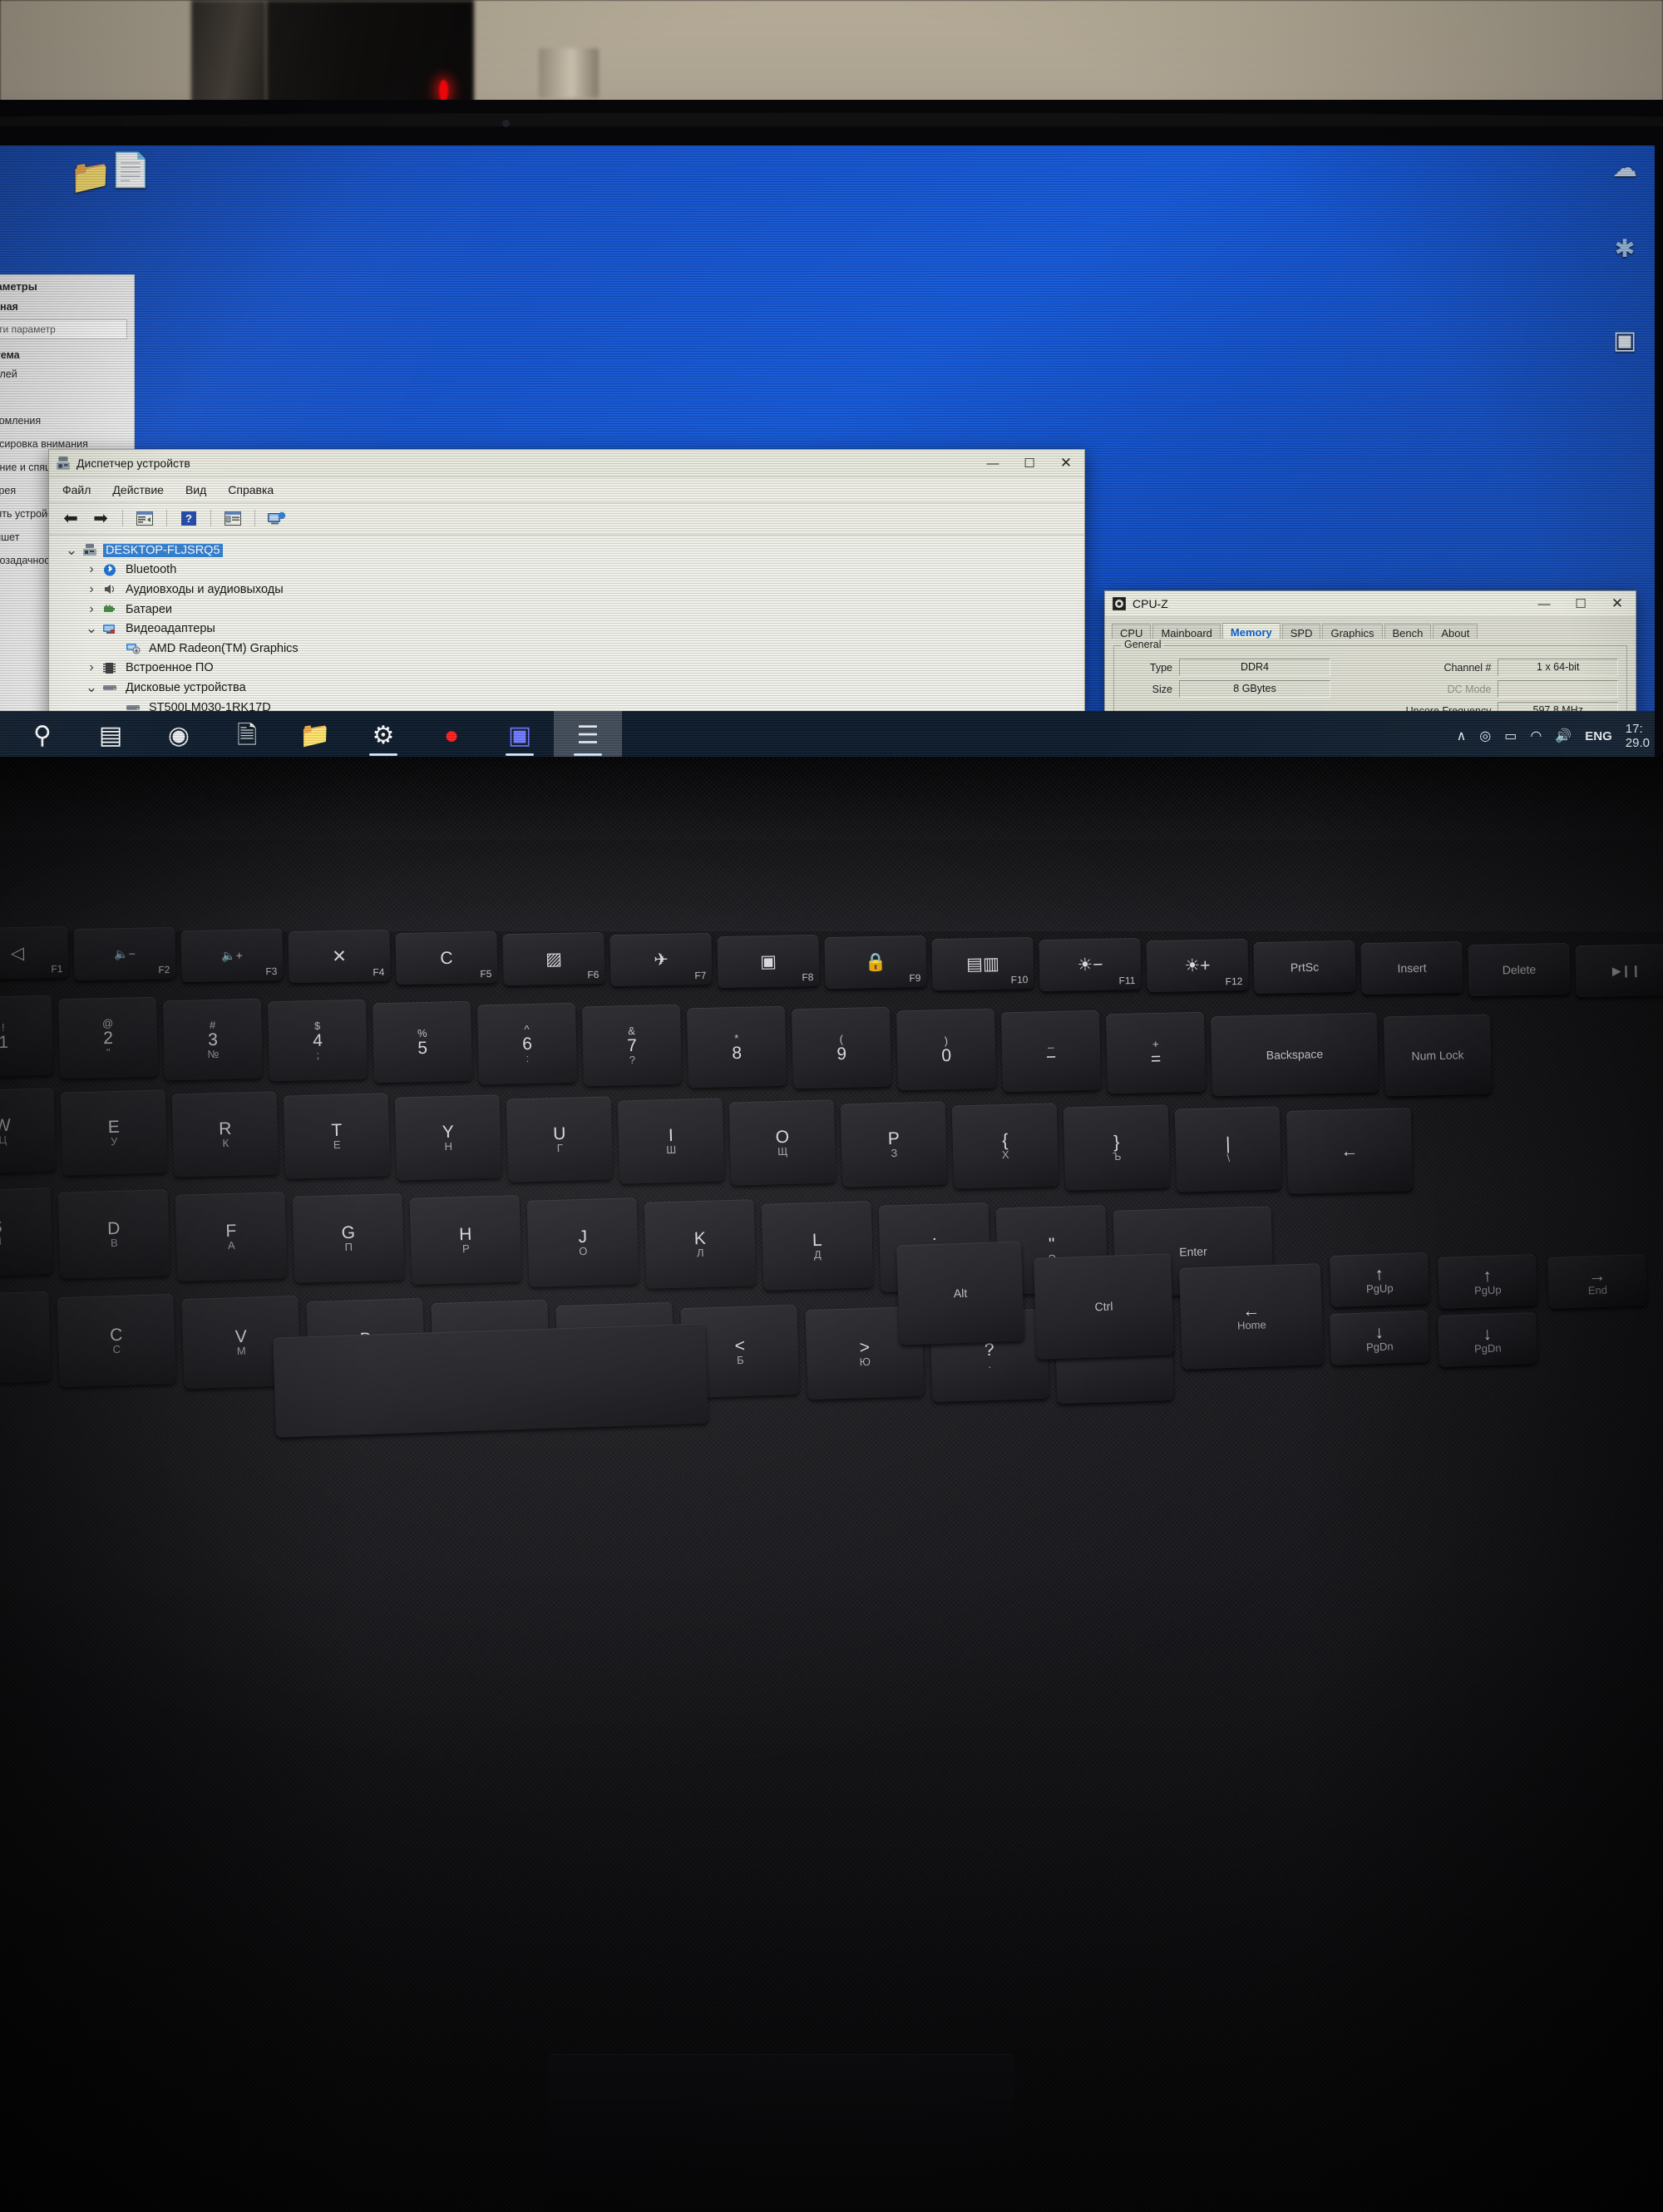  Describe the element at coordinates (70, 518) in the screenshot. I see `back-icon: ⬅` at that location.